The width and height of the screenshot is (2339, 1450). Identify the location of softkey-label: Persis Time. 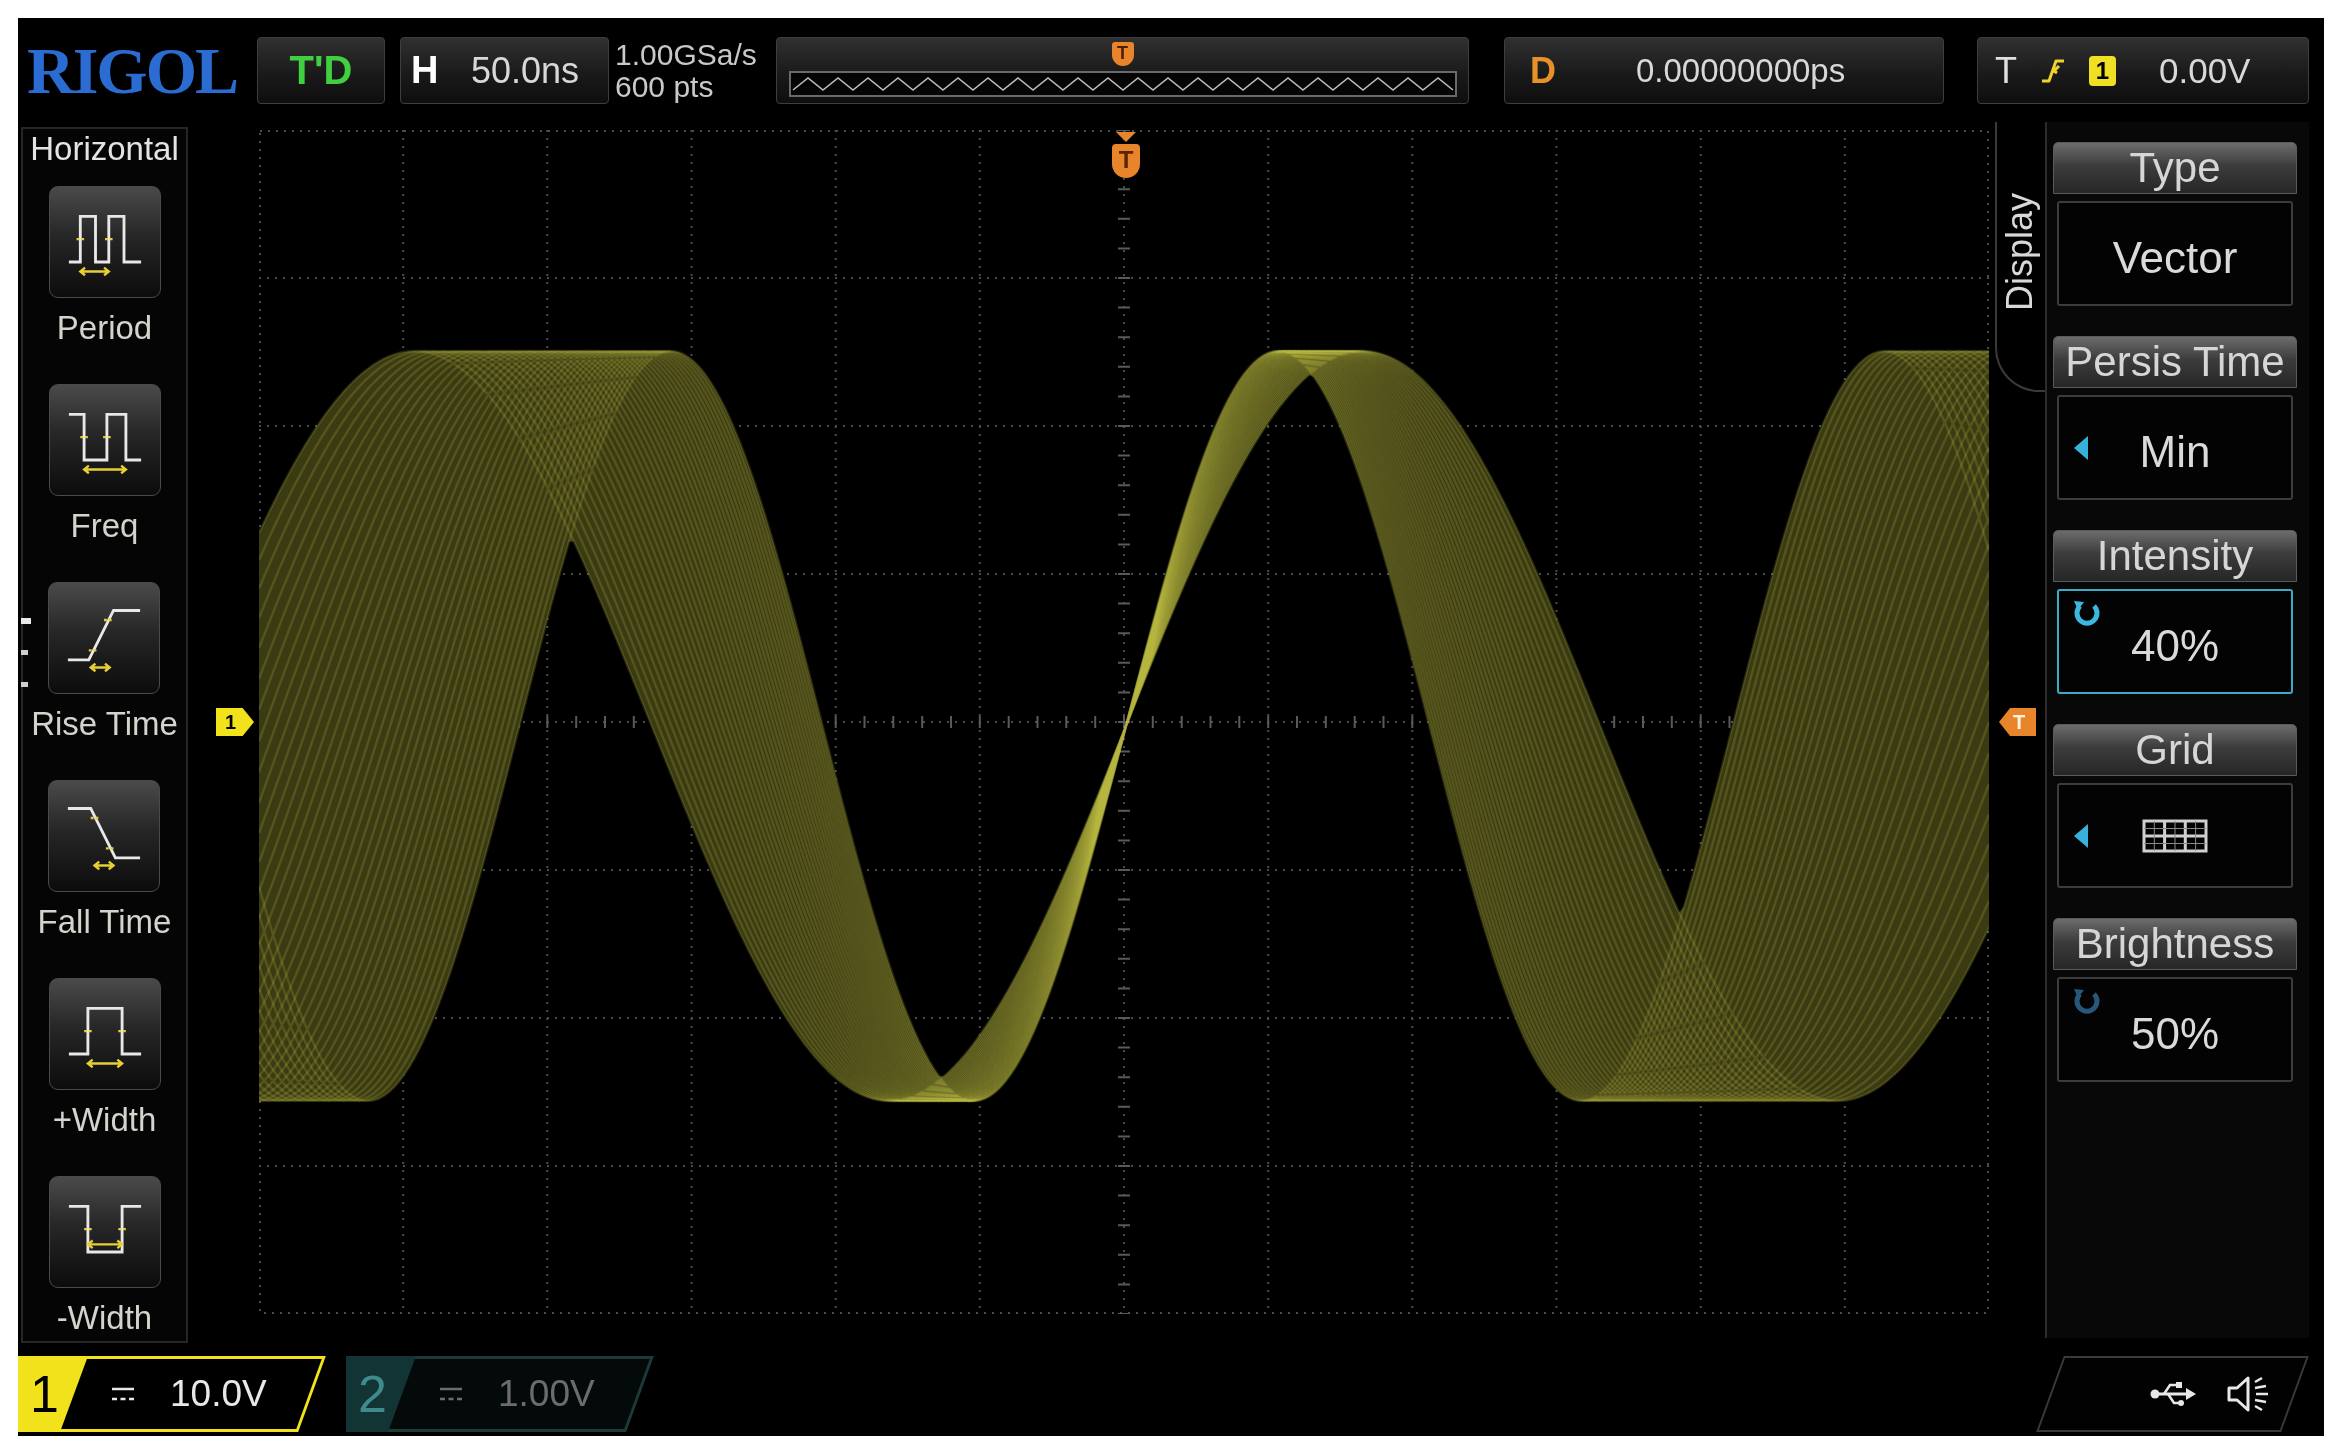
(2175, 362).